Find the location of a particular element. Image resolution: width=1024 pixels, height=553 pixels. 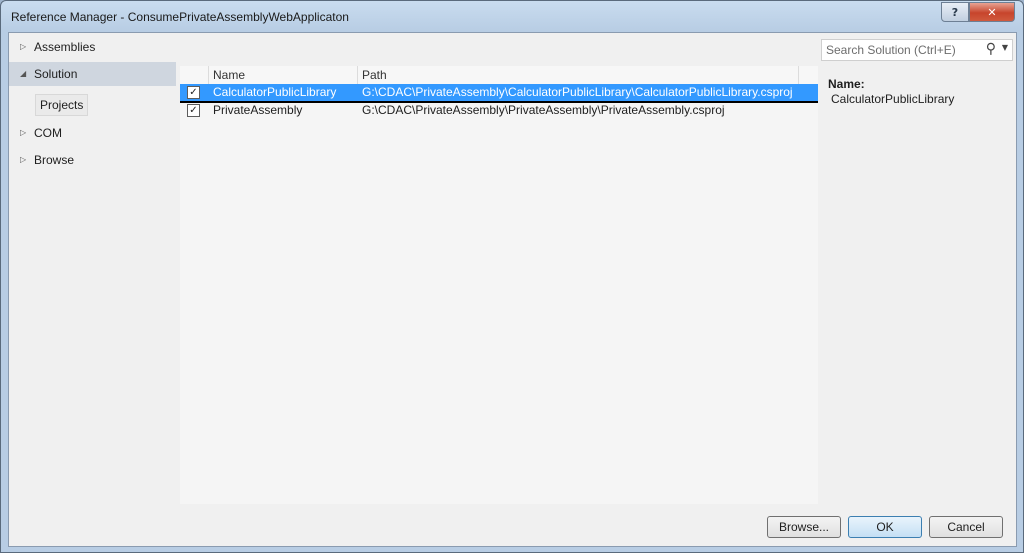

caption-buttons: ? ✕ is located at coordinates (978, 12).